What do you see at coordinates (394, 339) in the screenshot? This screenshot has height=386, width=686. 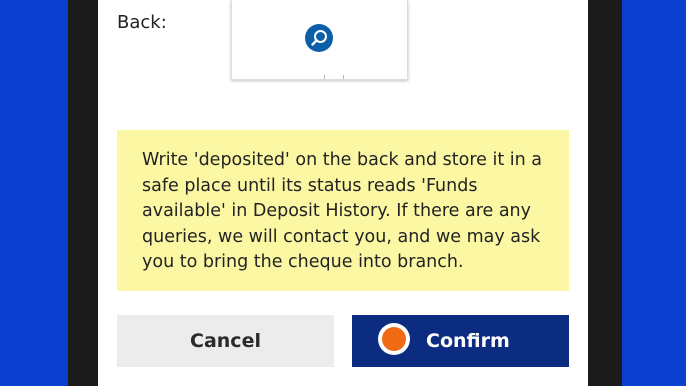 I see `loading-indicator-icon` at bounding box center [394, 339].